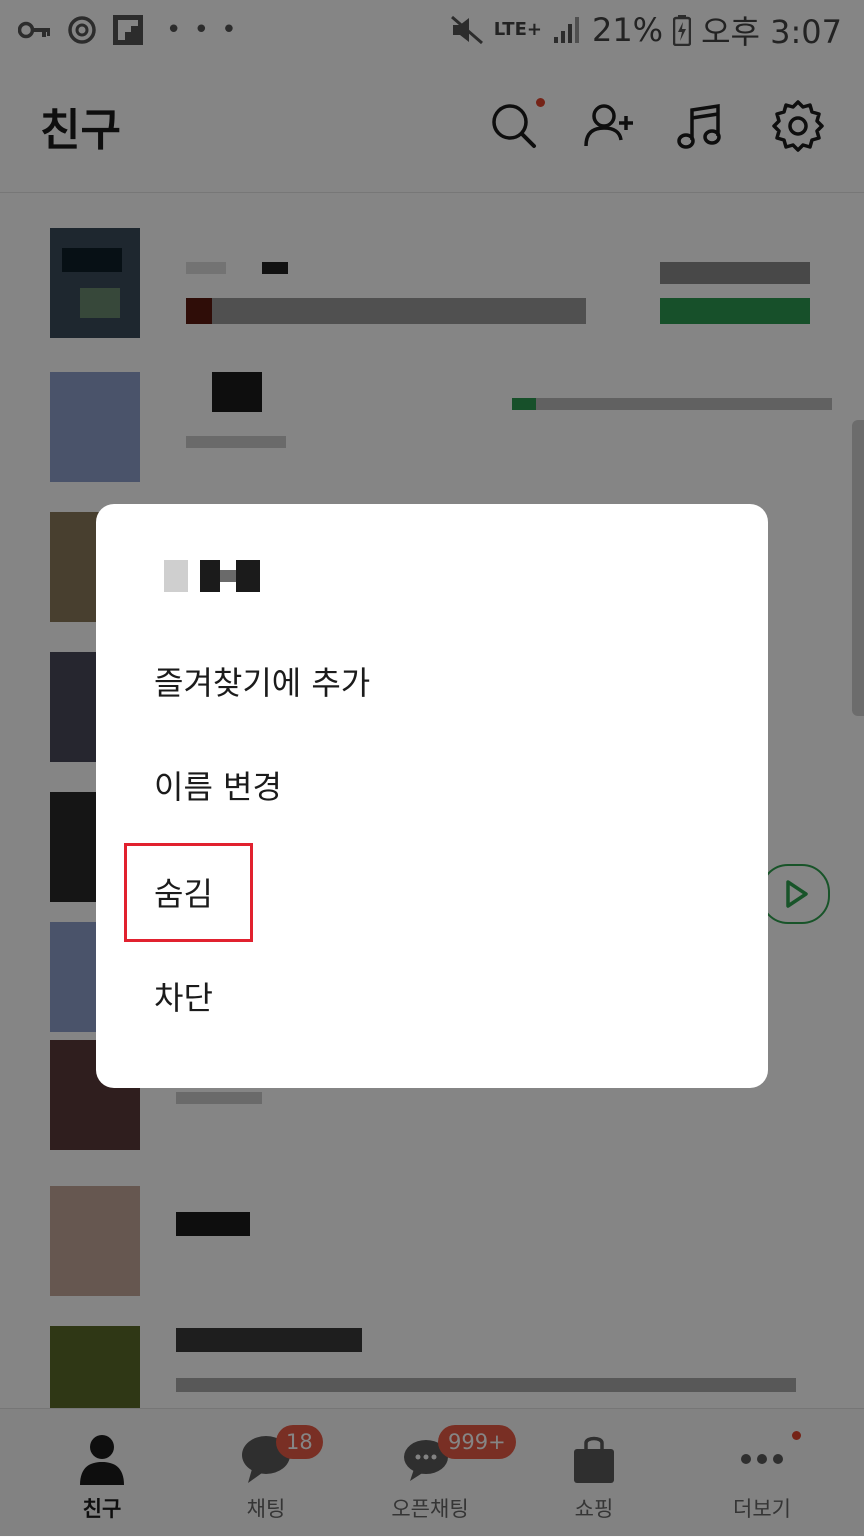 This screenshot has height=1537, width=864. What do you see at coordinates (262, 683) in the screenshot?
I see `menu-add-favorite: 즐겨찾기에 추가` at bounding box center [262, 683].